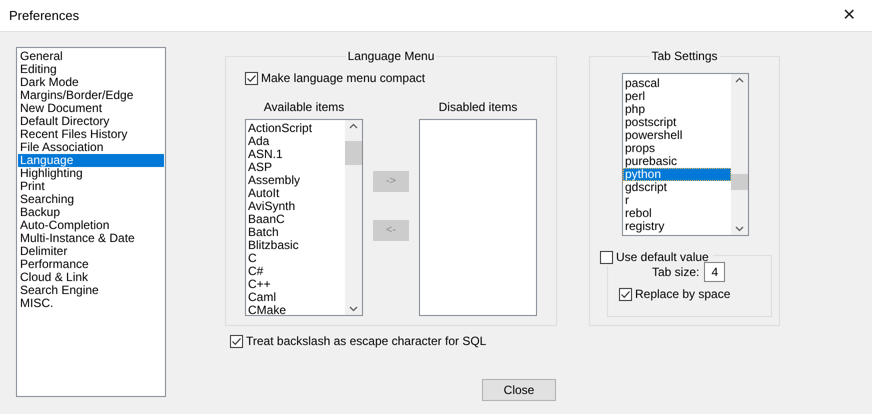 The image size is (872, 414). What do you see at coordinates (91, 56) in the screenshot?
I see `list-item: General` at bounding box center [91, 56].